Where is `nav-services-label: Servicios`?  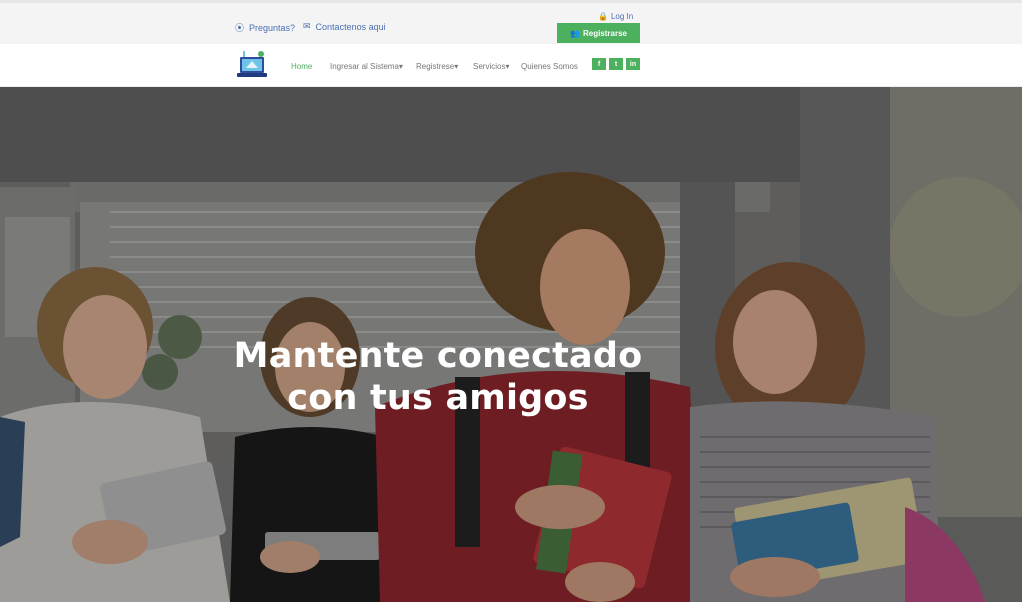 nav-services-label: Servicios is located at coordinates (489, 66).